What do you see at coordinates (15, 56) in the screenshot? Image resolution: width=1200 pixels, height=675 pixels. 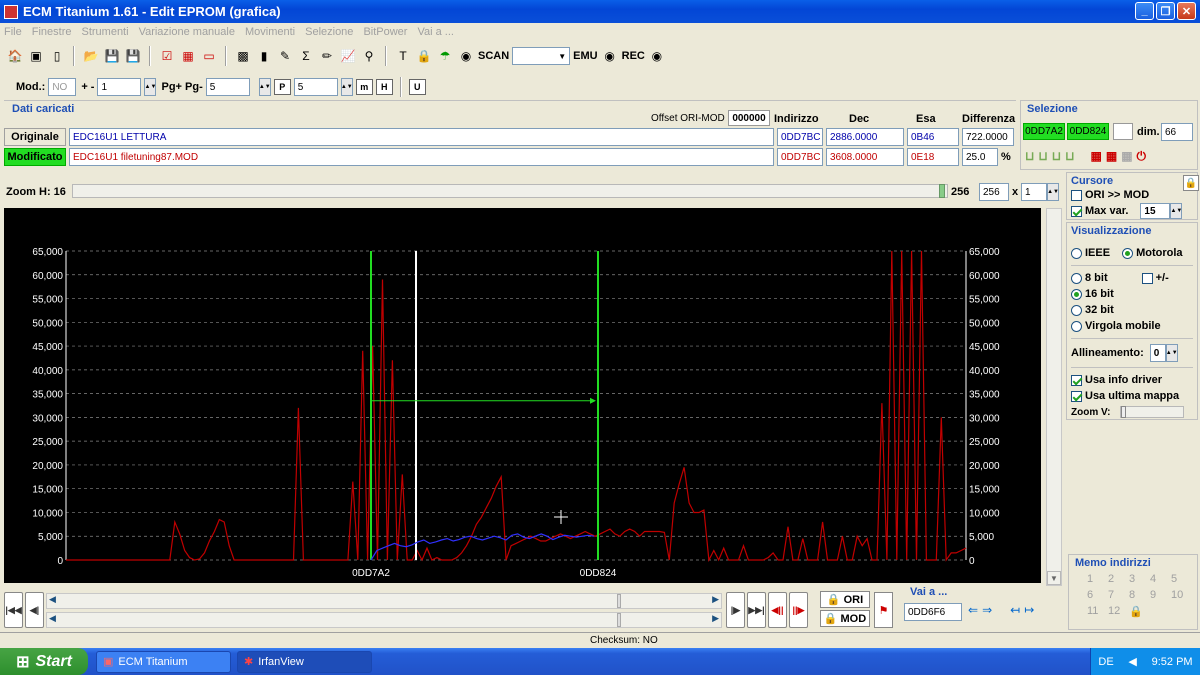 I see `home-icon: 🏠` at bounding box center [15, 56].